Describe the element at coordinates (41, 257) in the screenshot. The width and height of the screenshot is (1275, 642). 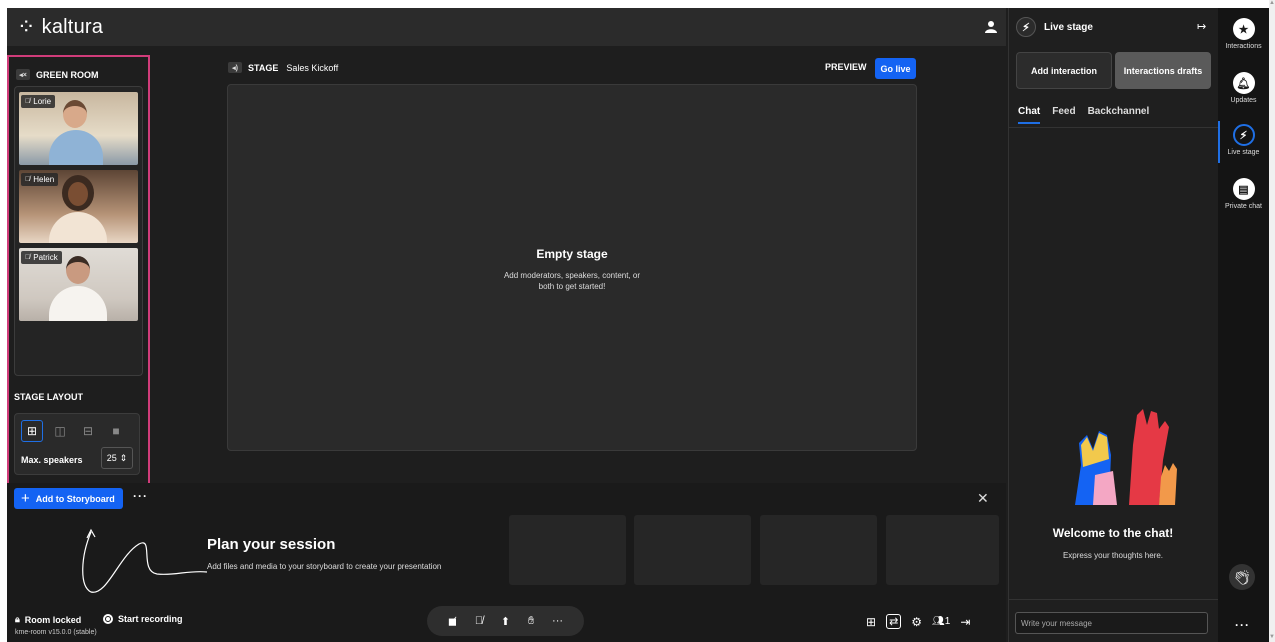
I see `participant-name-tag: 🎙̸ Patrick` at that location.